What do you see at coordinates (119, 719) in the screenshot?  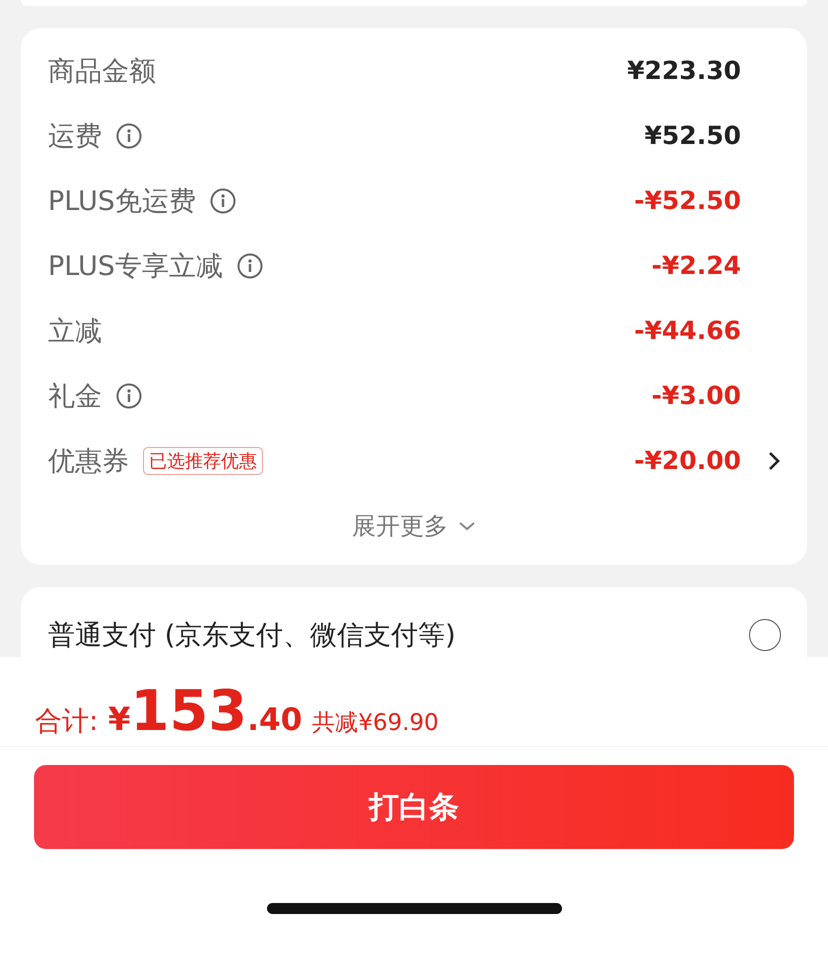 I see `currency-symbol: ¥` at bounding box center [119, 719].